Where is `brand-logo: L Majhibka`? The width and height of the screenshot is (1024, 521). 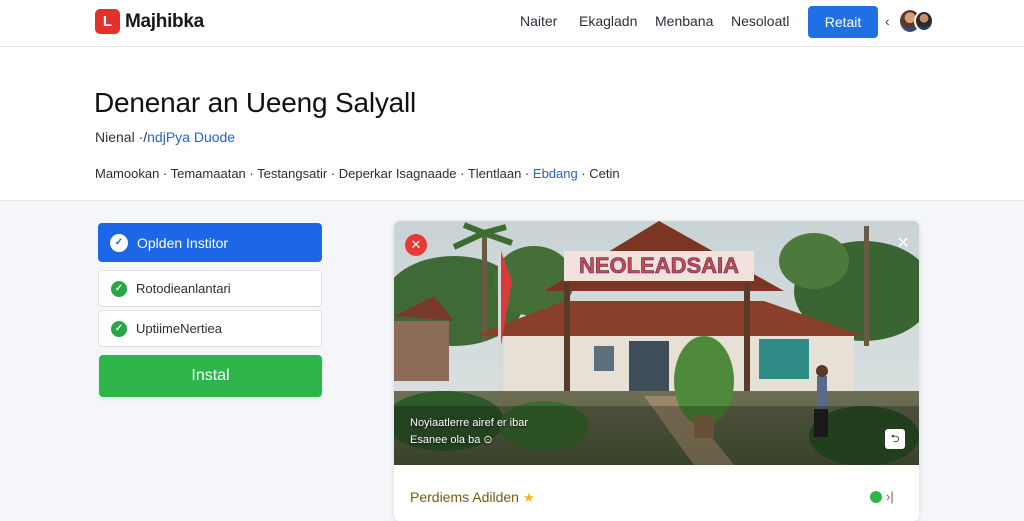 brand-logo: L Majhibka is located at coordinates (149, 21).